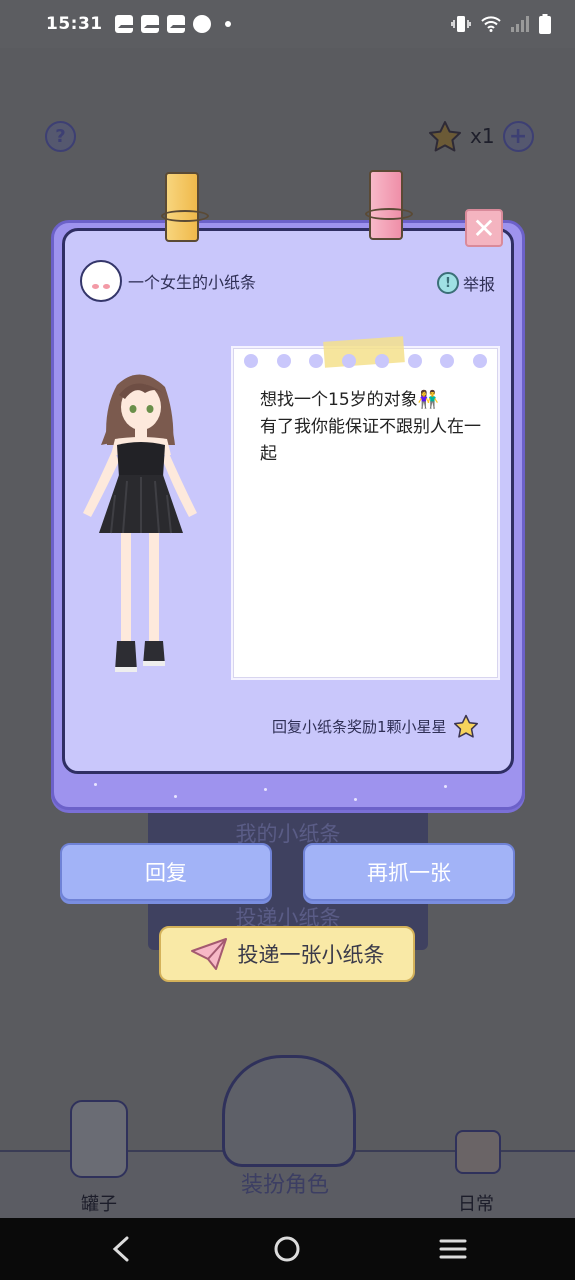 Image resolution: width=575 pixels, height=1280 pixels. Describe the element at coordinates (201, 24) in the screenshot. I see `gauge-icon` at that location.